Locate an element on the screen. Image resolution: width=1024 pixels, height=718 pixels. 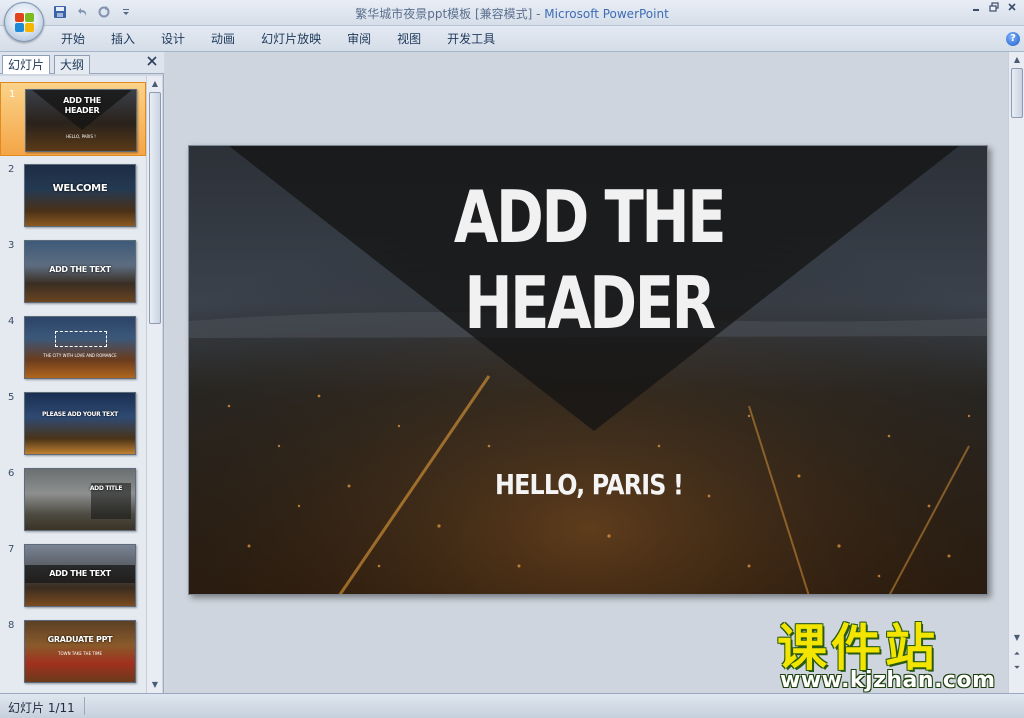
thumbnail-scrollbar: ▲ ▼ is located at coordinates (154, 384).